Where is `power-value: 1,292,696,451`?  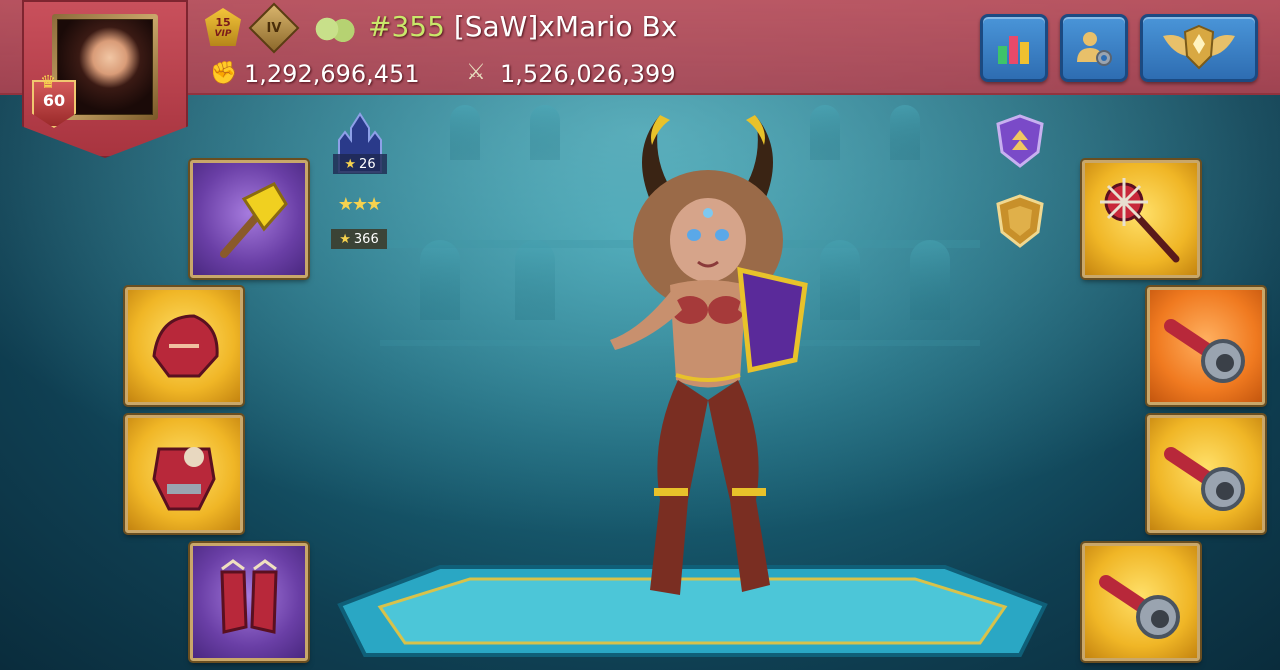 power-value: 1,292,696,451 is located at coordinates (332, 74).